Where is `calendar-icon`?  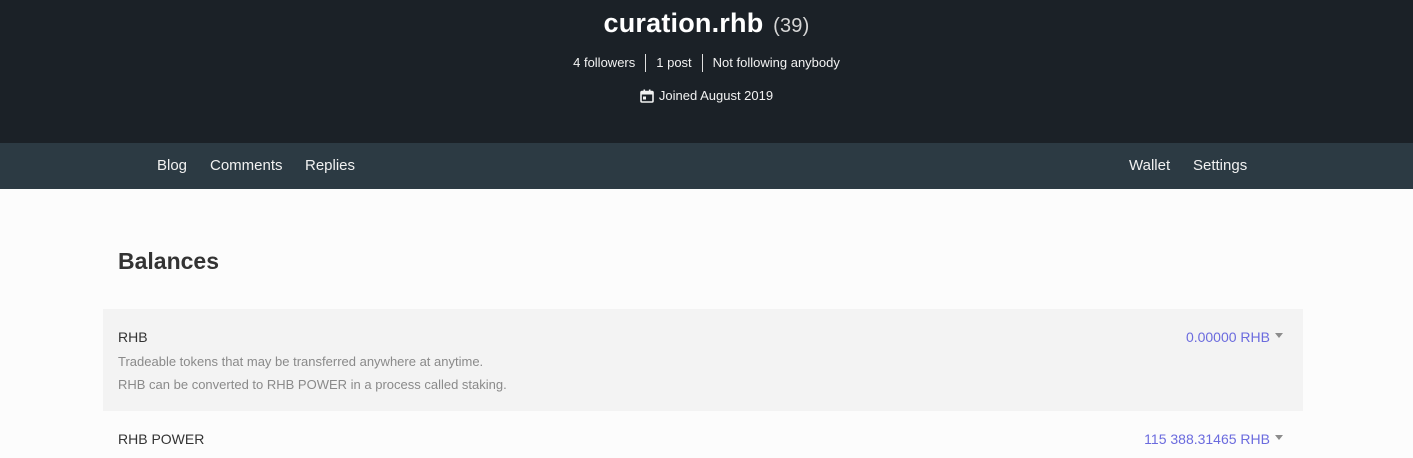
calendar-icon is located at coordinates (647, 96).